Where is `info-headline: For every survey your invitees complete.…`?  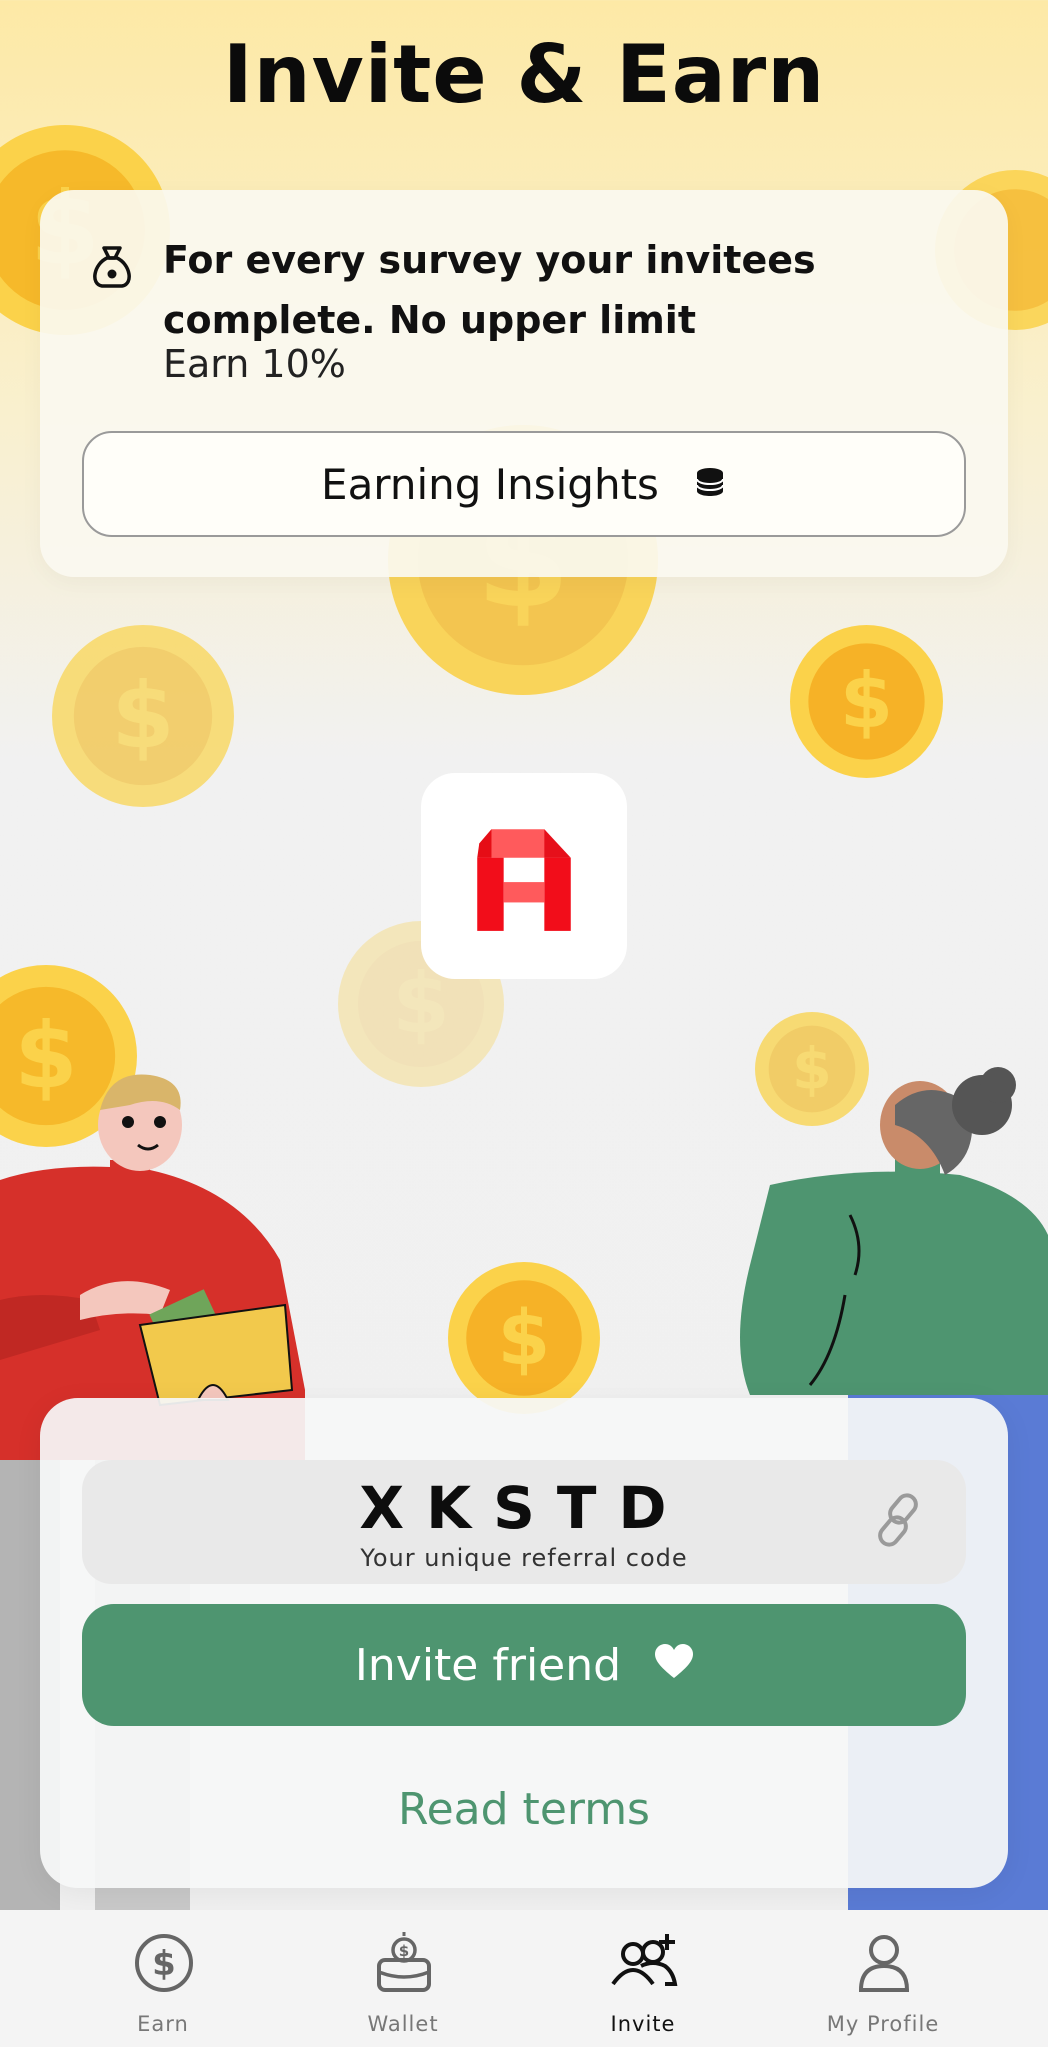 info-headline: For every survey your invitees complete.… is located at coordinates (489, 290).